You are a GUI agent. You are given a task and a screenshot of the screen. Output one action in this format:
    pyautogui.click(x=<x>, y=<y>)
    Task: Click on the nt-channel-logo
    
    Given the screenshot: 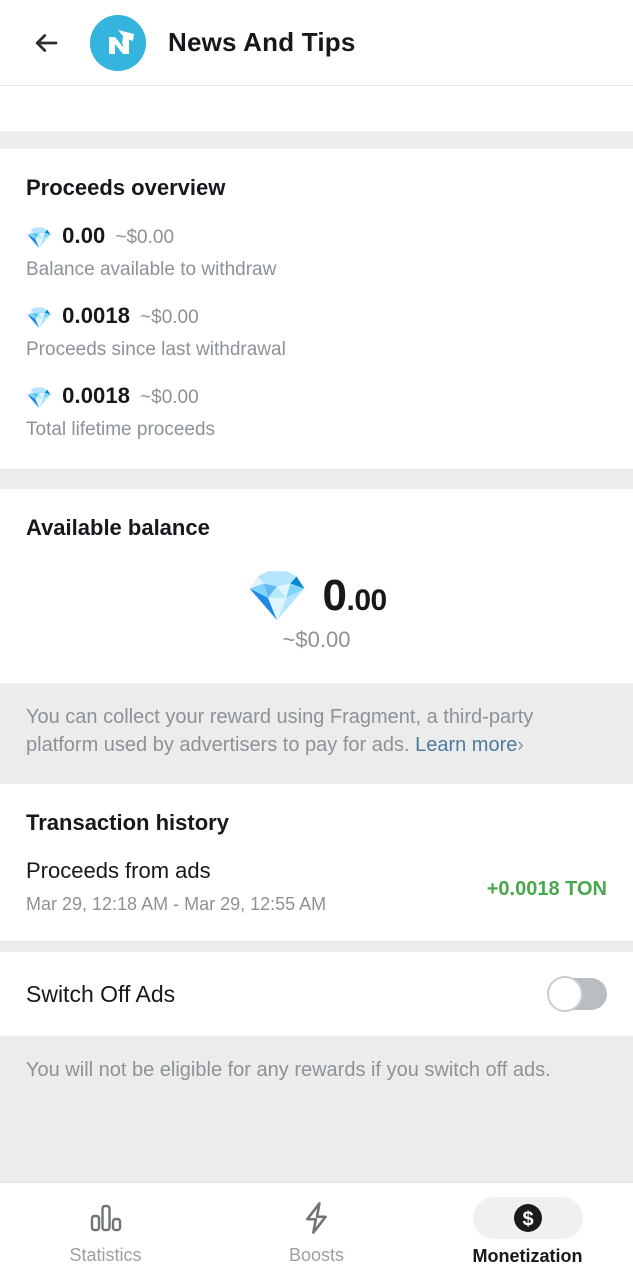 What is the action you would take?
    pyautogui.click(x=118, y=42)
    